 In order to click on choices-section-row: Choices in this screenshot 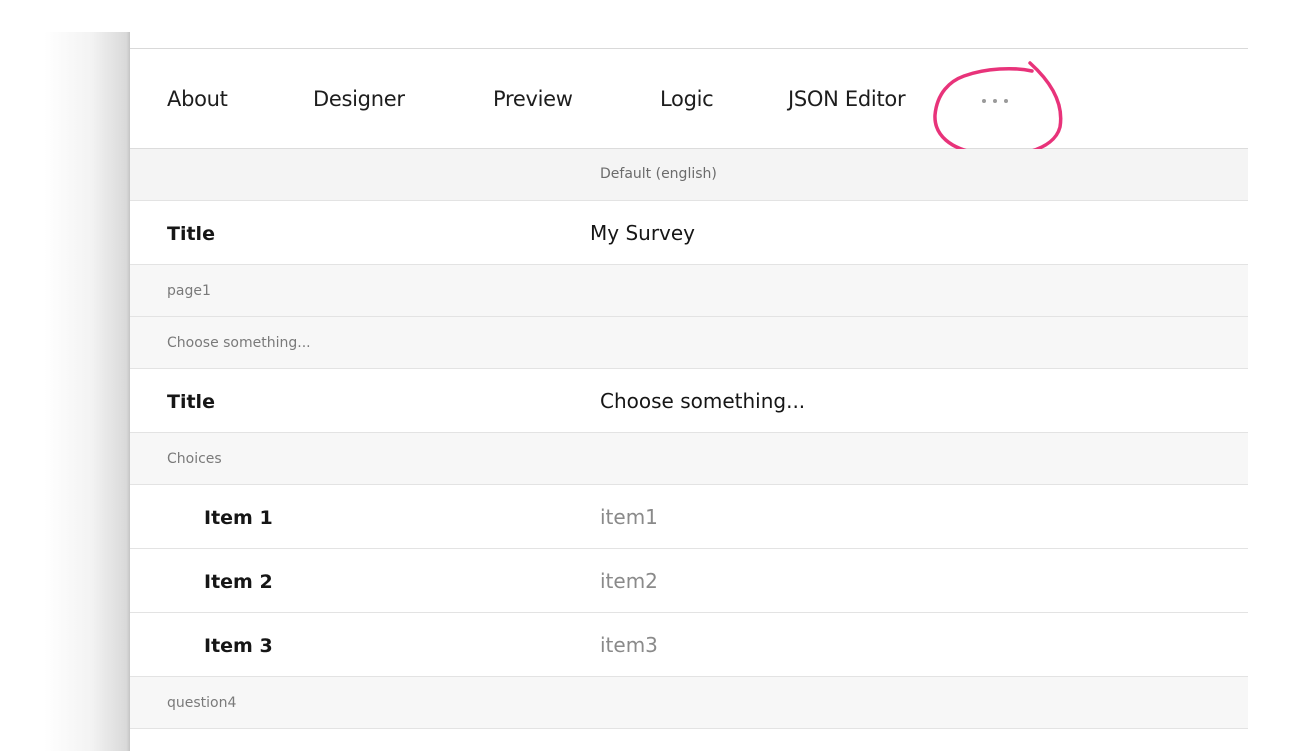, I will do `click(689, 459)`.